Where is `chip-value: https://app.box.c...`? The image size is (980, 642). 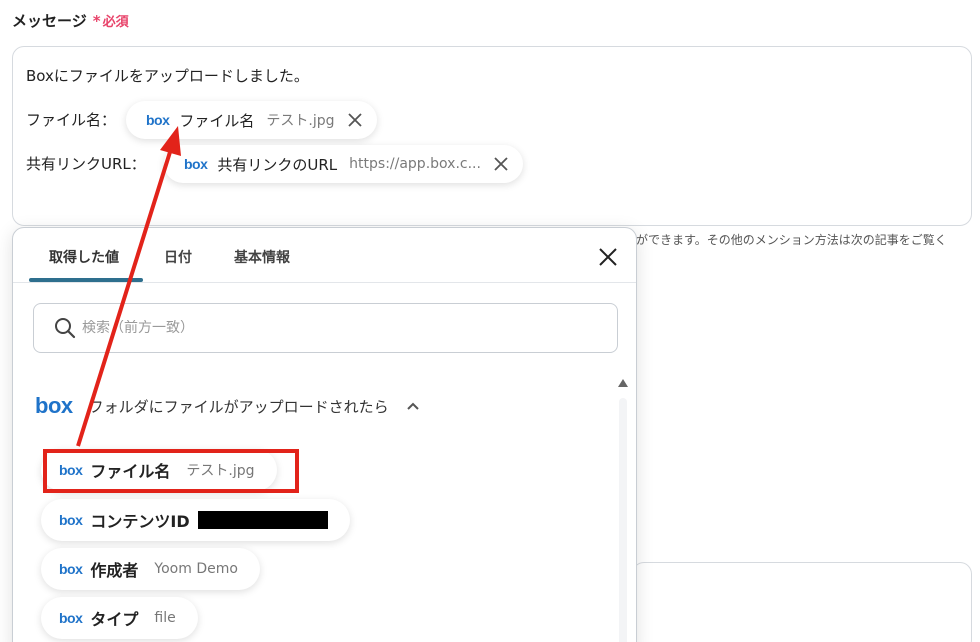 chip-value: https://app.box.c... is located at coordinates (415, 164).